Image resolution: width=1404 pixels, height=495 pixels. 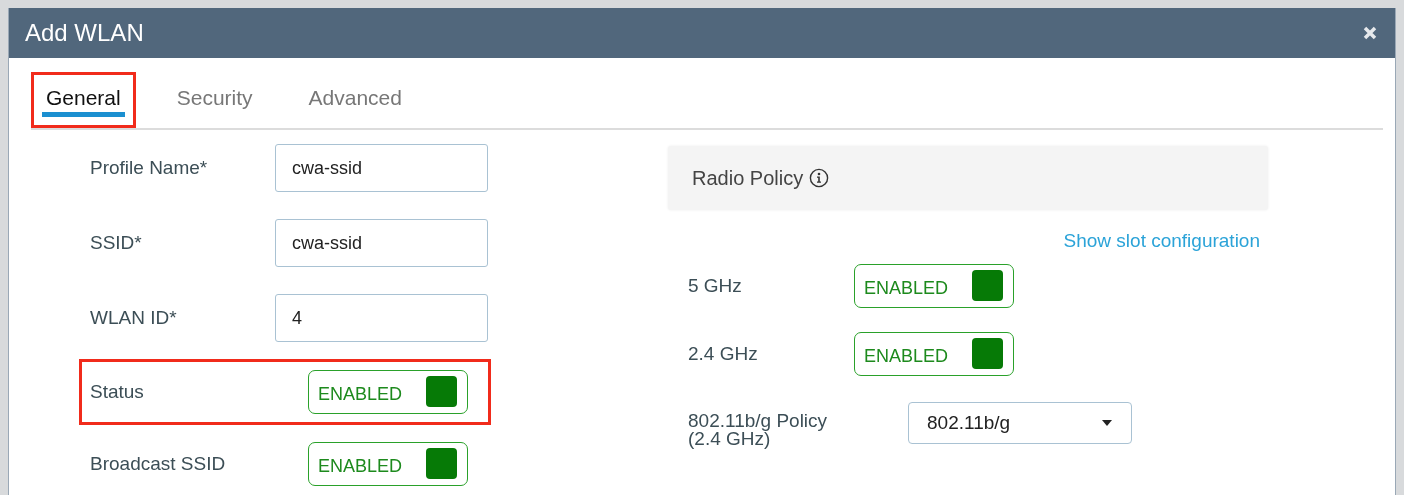 I want to click on field-label: 802.11b/g Policy, so click(x=758, y=421).